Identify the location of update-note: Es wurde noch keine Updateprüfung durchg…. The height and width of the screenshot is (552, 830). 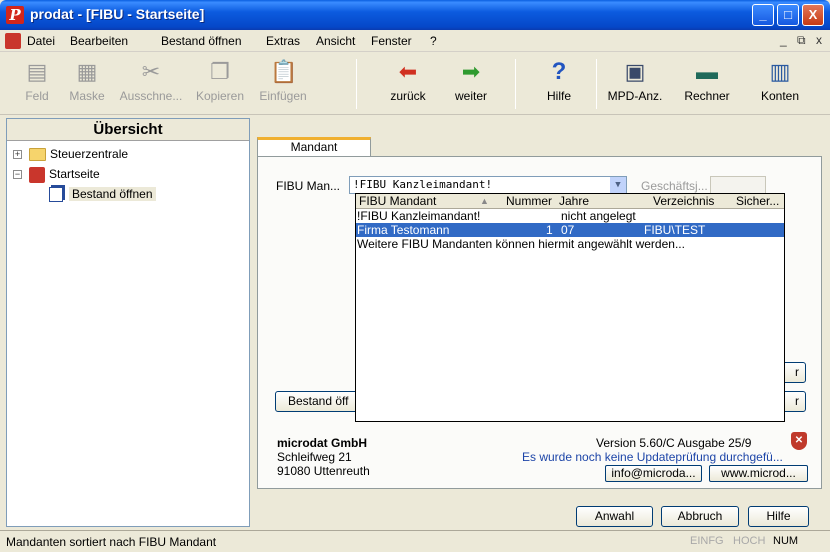
(652, 457).